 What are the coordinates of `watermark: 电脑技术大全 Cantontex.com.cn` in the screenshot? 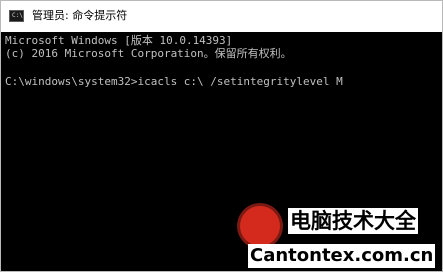 It's located at (341, 239).